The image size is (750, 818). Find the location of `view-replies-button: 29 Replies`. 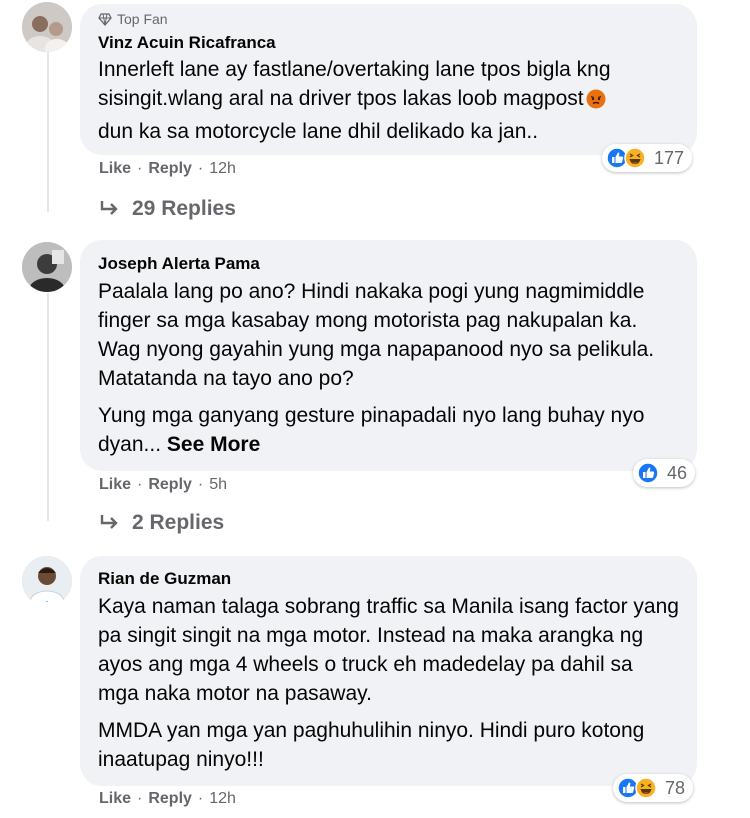

view-replies-button: 29 Replies is located at coordinates (167, 209).